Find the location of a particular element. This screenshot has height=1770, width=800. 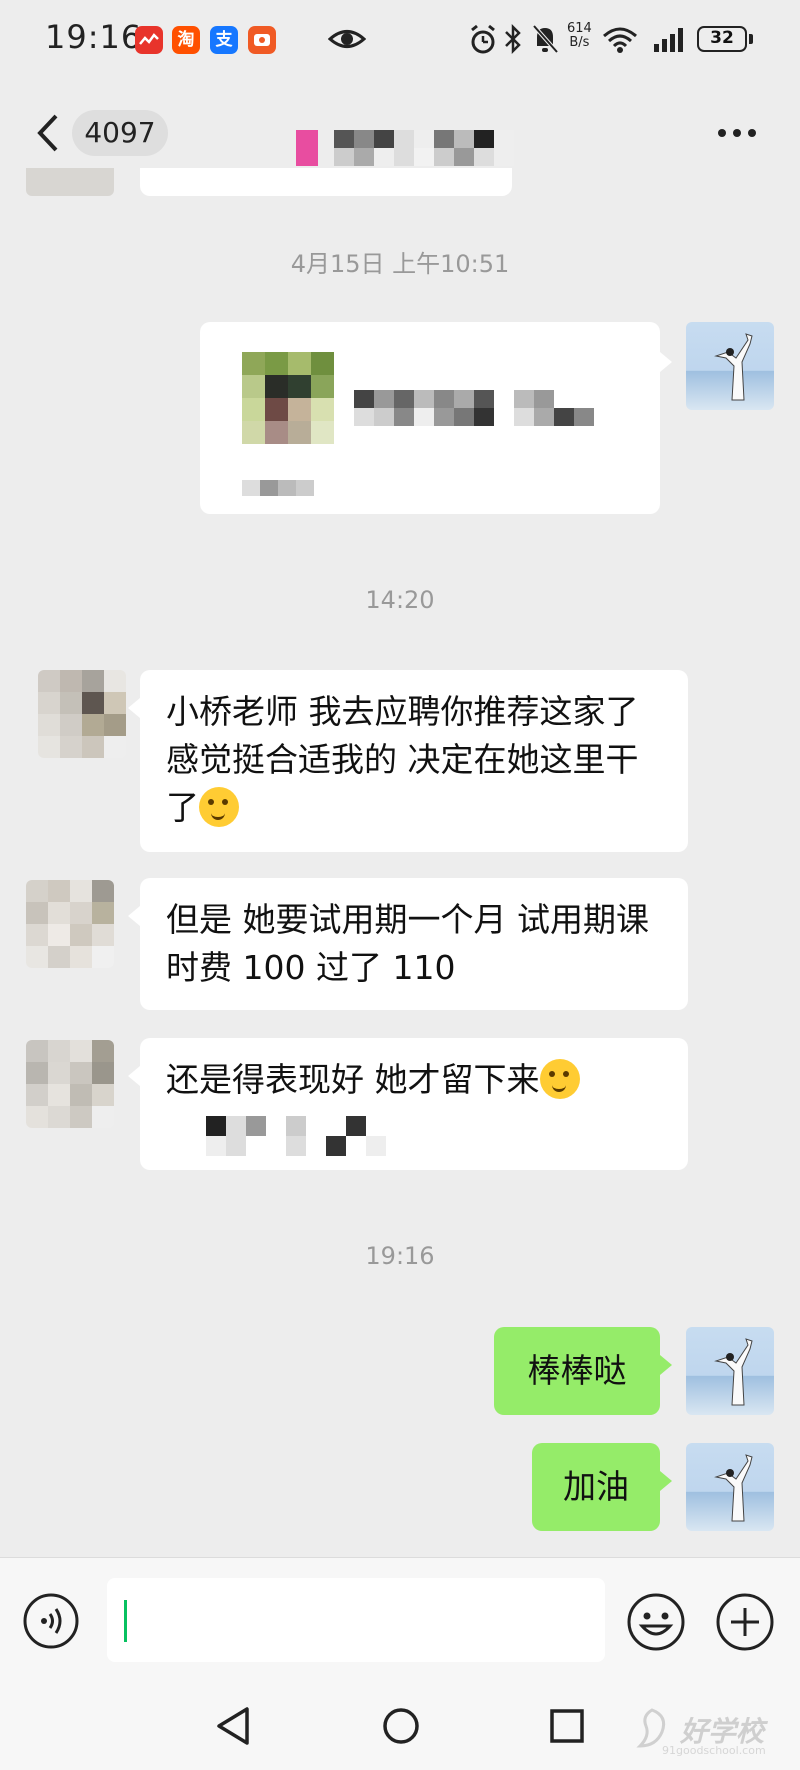

alipay-icon: 支 is located at coordinates (224, 40).